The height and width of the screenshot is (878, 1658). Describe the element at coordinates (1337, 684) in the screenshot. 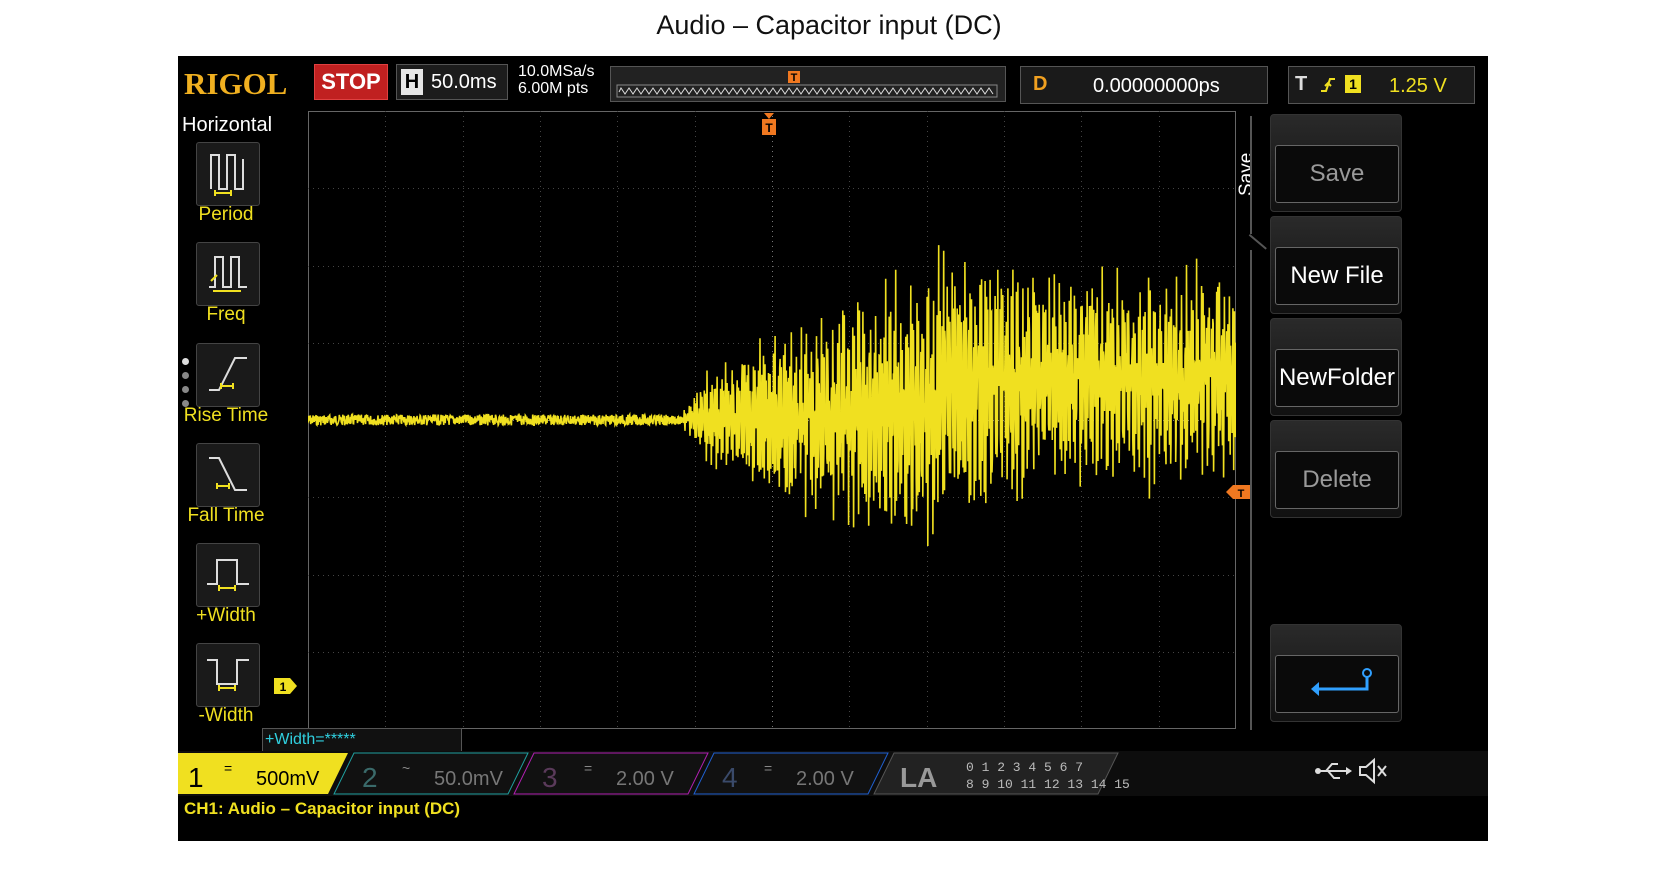

I see `return-arrow-icon` at that location.